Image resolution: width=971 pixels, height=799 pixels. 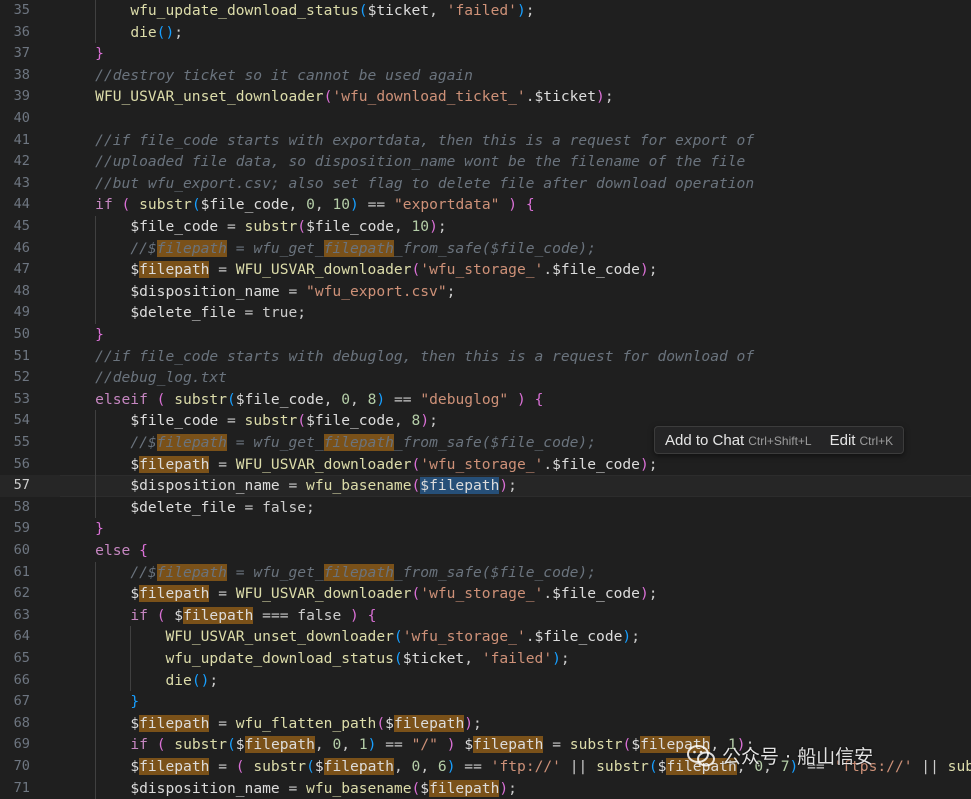 I want to click on code-line: 37}, so click(x=485, y=54).